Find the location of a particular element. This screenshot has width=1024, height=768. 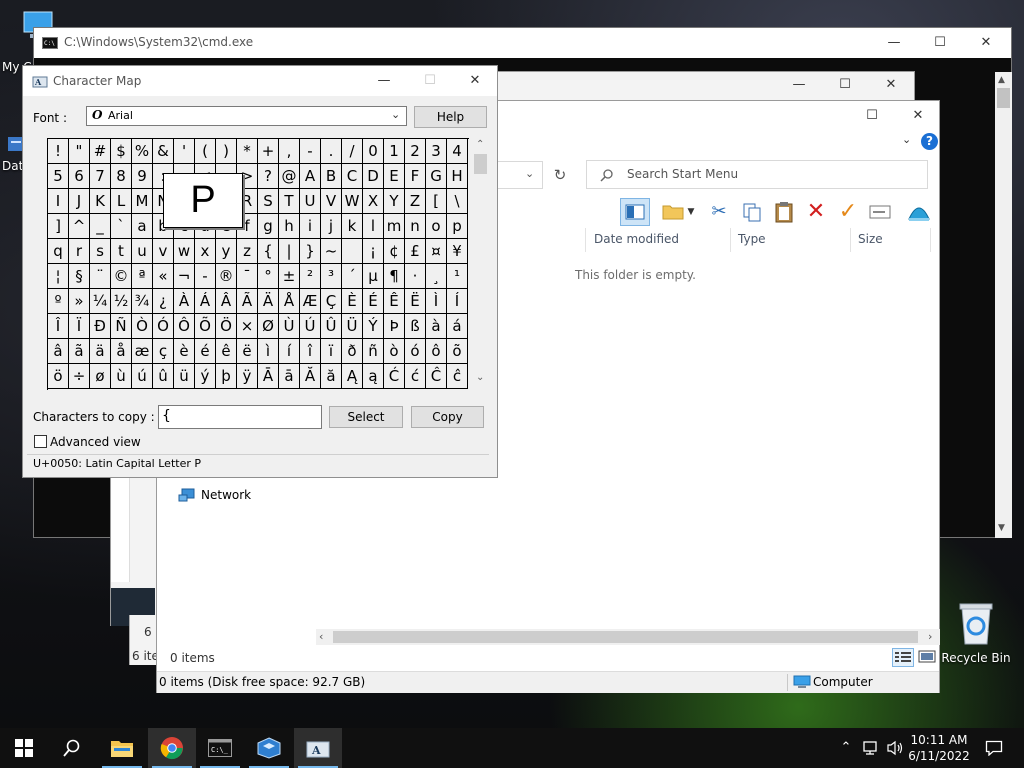

character-cell: ) is located at coordinates (226, 151).